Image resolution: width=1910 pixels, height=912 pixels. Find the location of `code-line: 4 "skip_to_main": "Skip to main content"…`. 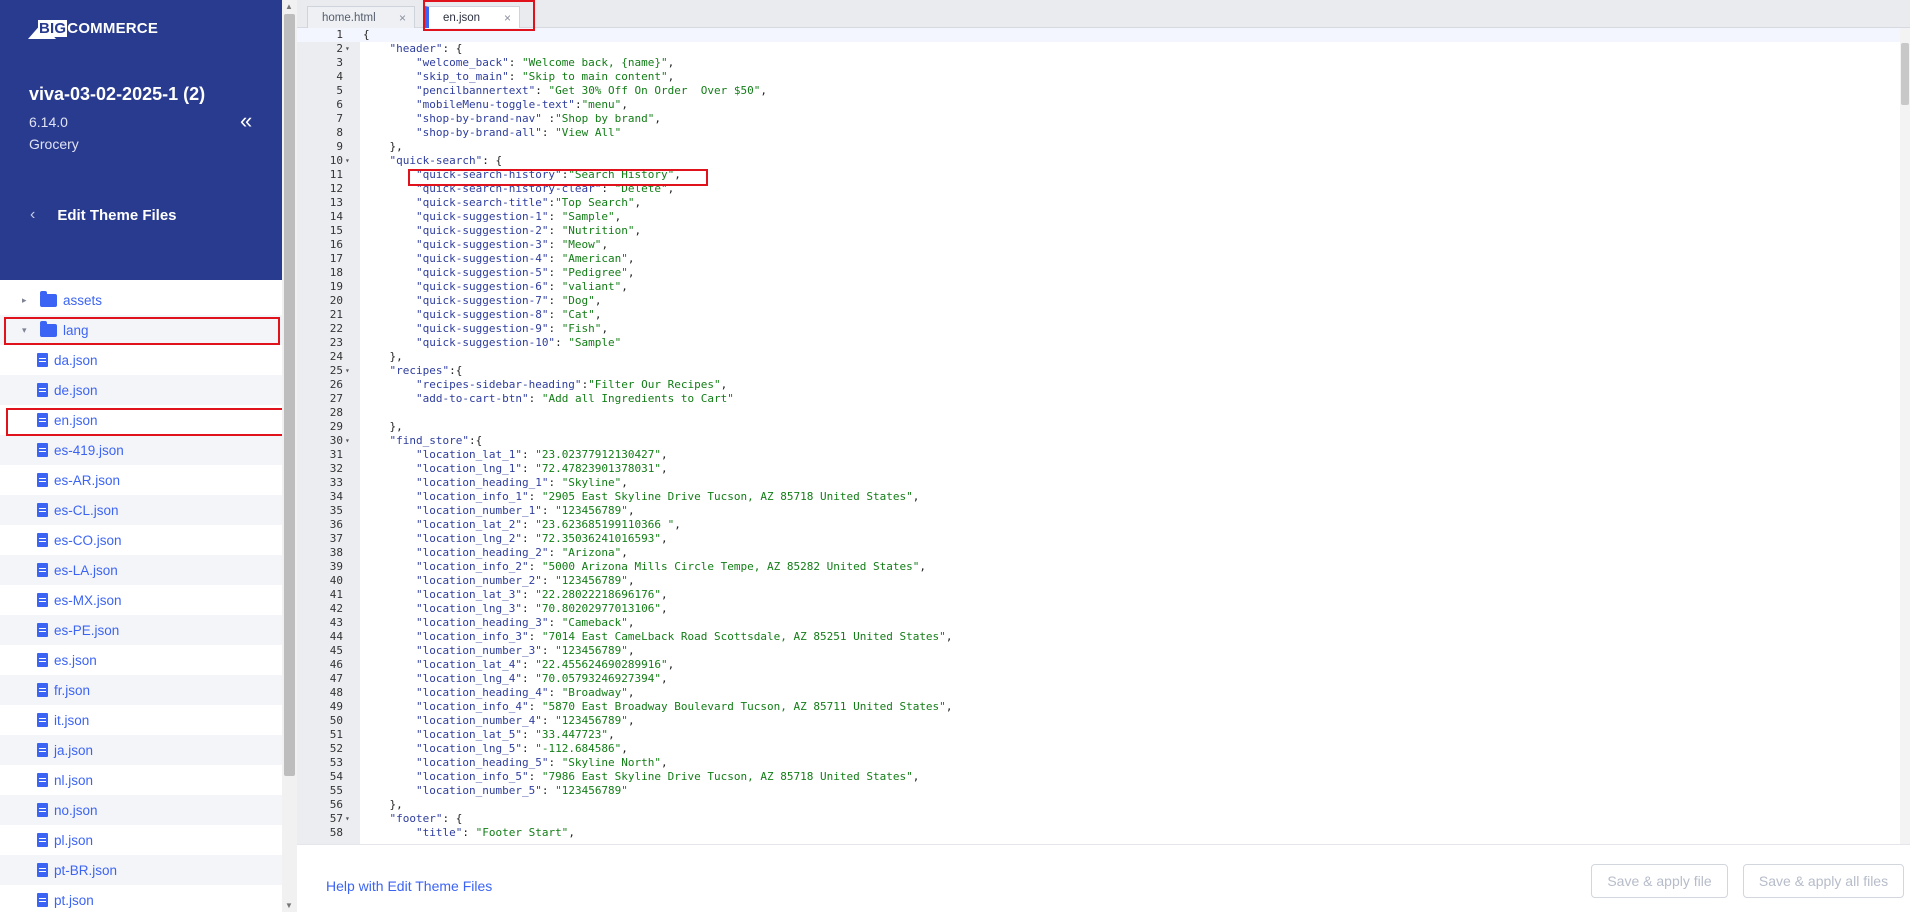

code-line: 4 "skip_to_main": "Skip to main content"… is located at coordinates (1103, 77).